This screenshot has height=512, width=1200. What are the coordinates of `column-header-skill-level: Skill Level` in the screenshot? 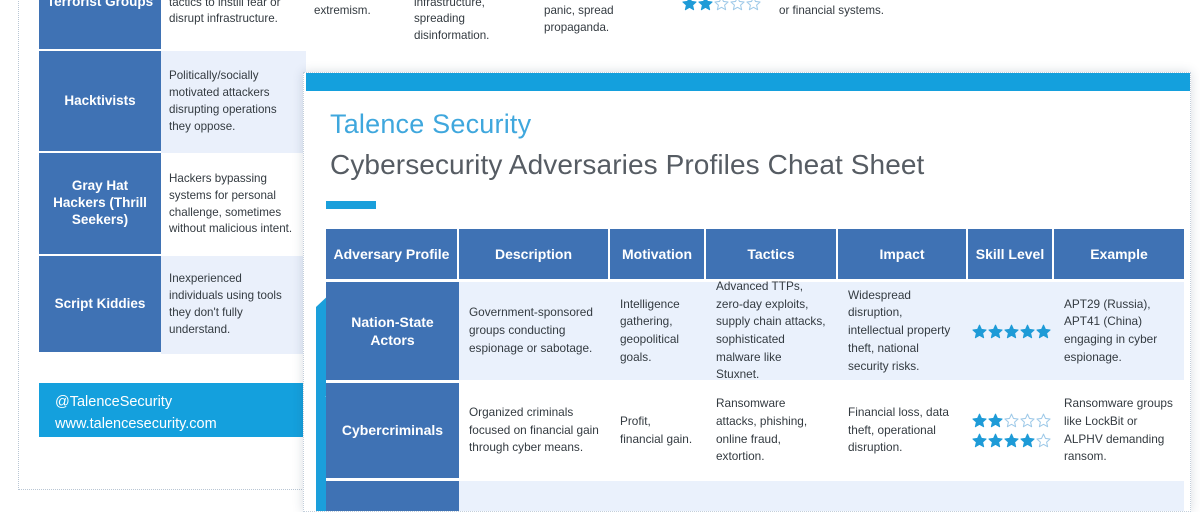 It's located at (1011, 254).